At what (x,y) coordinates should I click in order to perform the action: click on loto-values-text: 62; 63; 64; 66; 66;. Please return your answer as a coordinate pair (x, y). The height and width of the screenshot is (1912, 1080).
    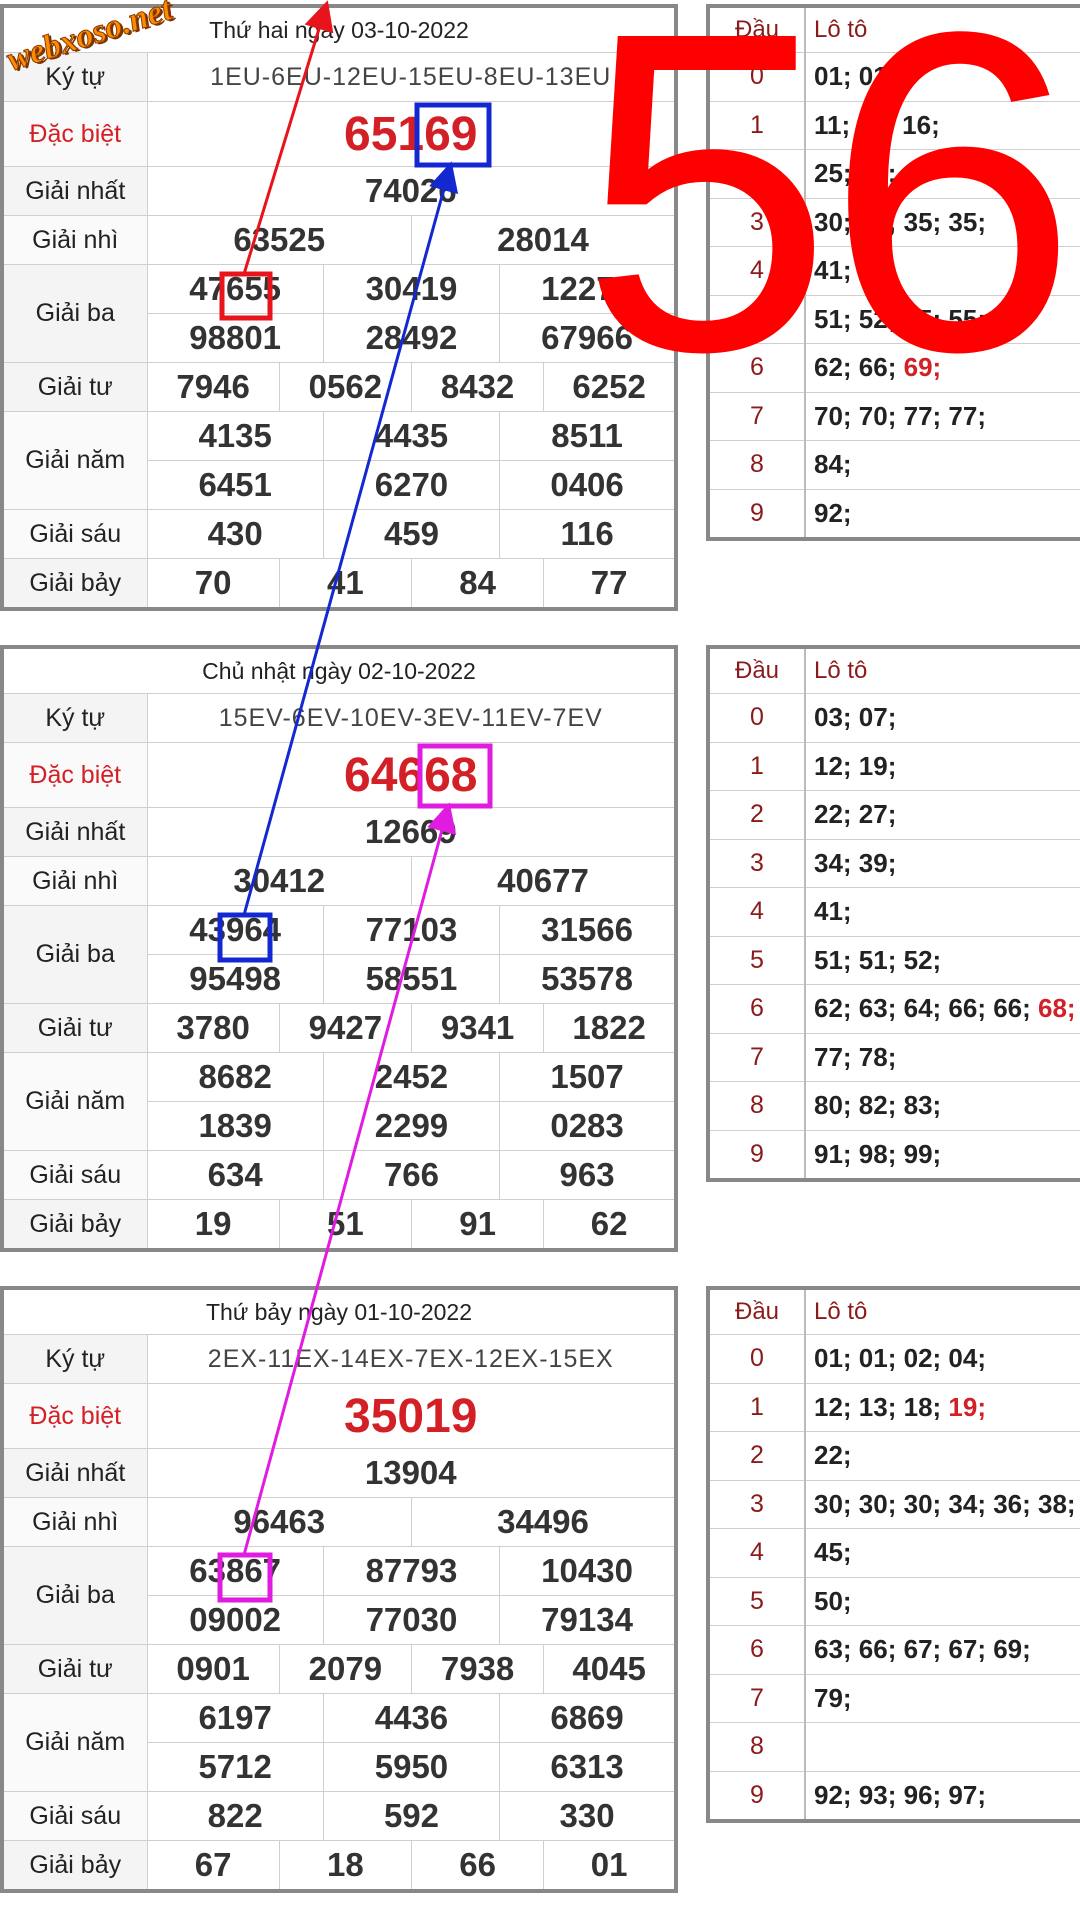
    Looking at the image, I should click on (926, 1008).